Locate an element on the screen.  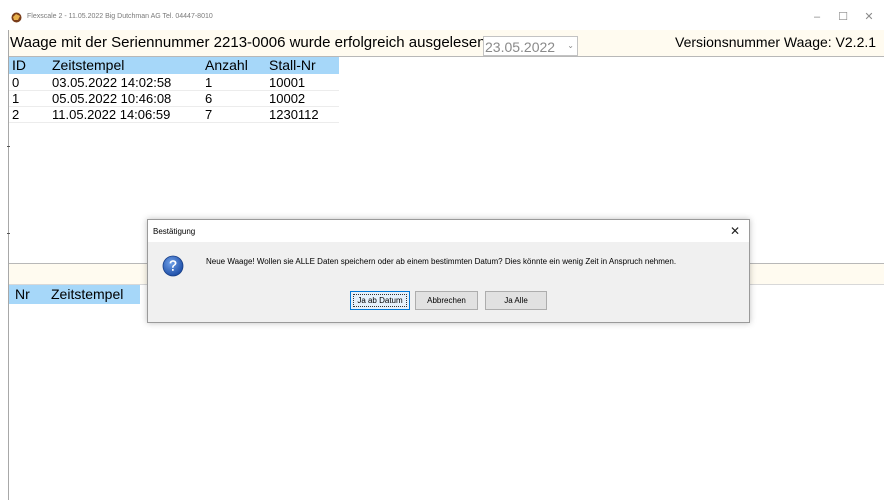
cell-anzahl: 1 is located at coordinates (209, 82).